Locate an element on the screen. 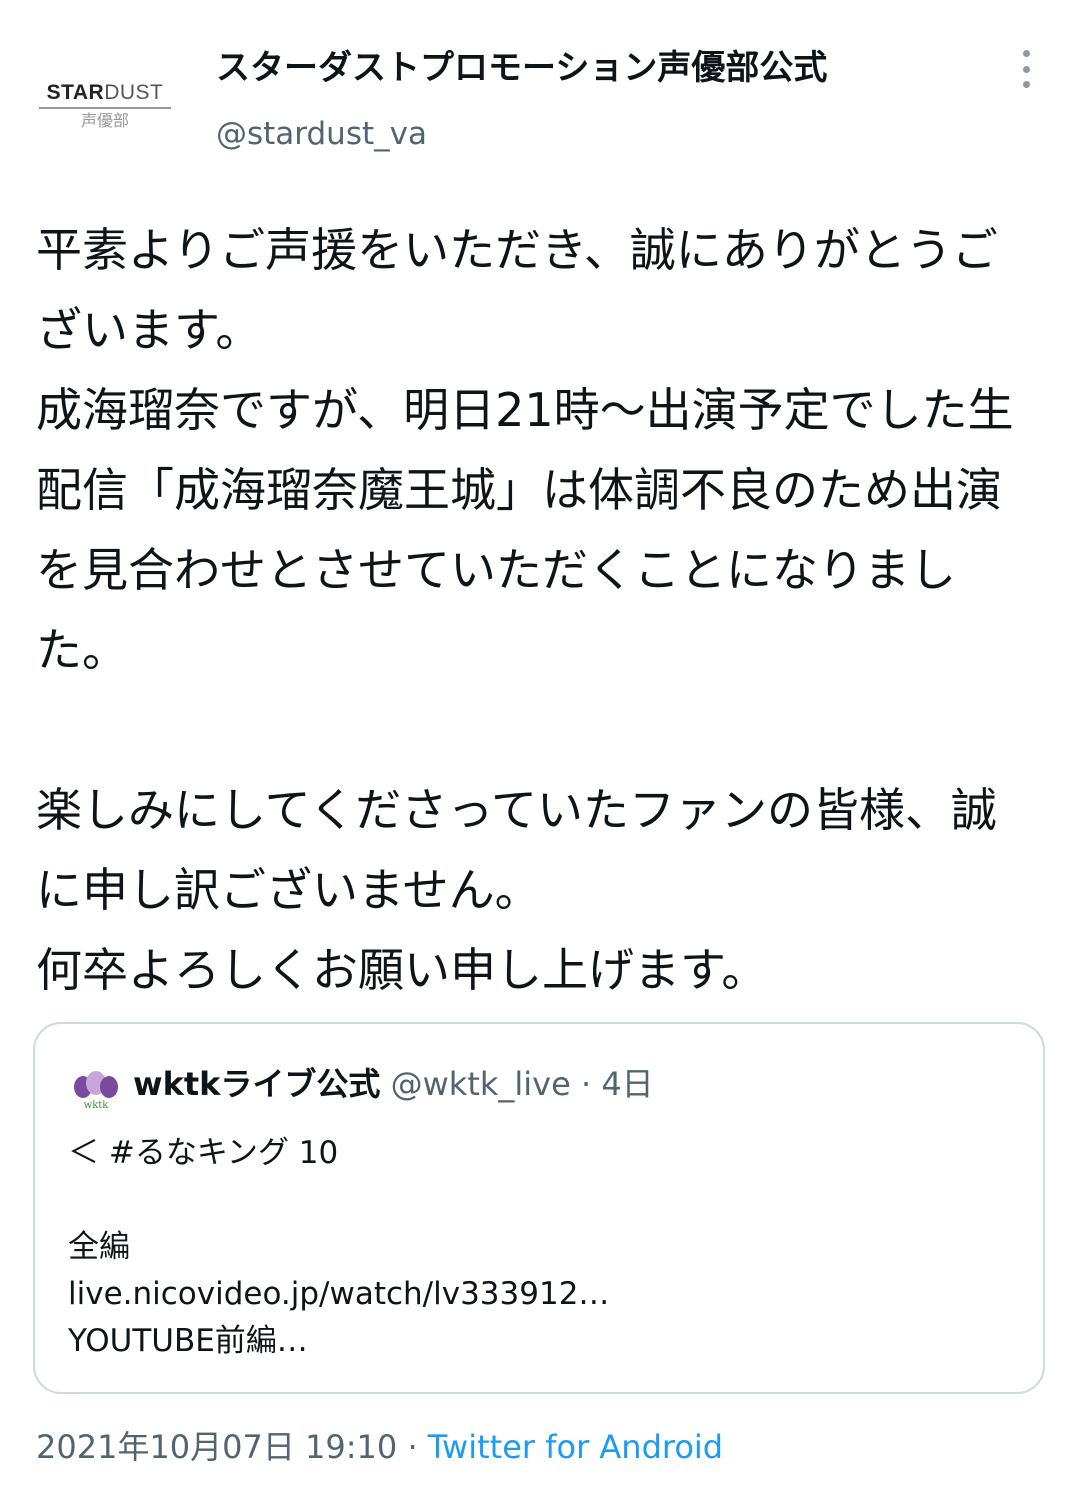 This screenshot has width=1080, height=1495. quoted-line is located at coordinates (338, 1200).